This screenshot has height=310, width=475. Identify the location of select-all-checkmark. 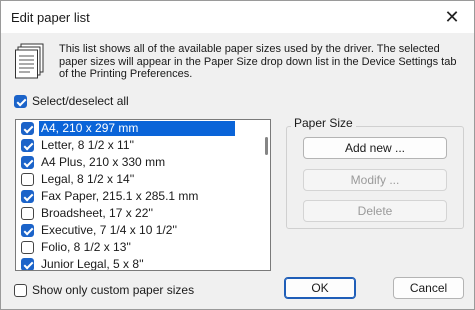
(20, 101).